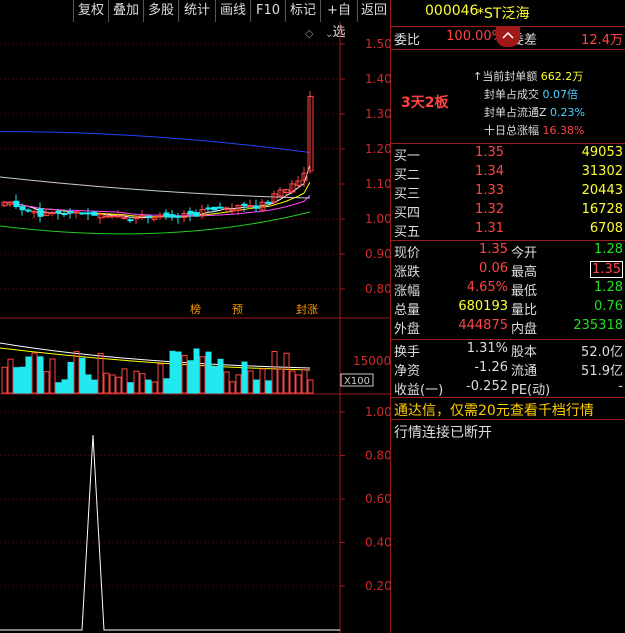 The height and width of the screenshot is (633, 625). What do you see at coordinates (620, 386) in the screenshot?
I see `fund-value: -` at bounding box center [620, 386].